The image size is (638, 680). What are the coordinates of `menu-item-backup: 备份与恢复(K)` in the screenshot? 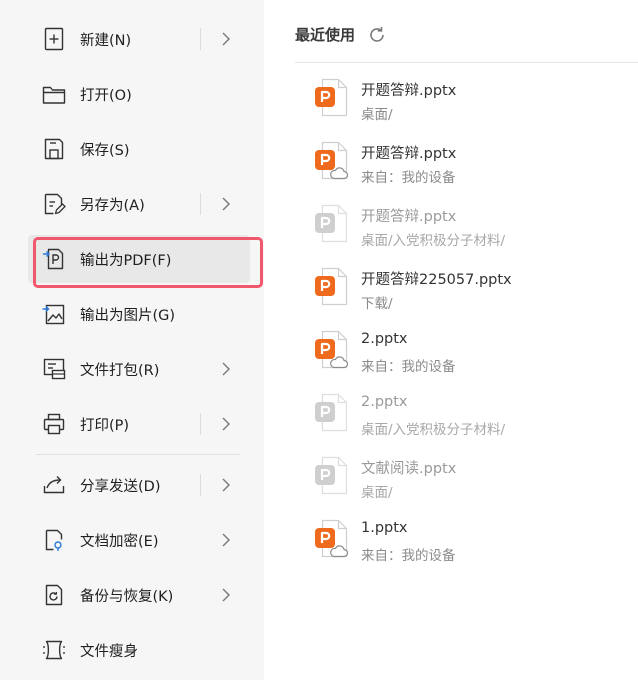 It's located at (139, 595).